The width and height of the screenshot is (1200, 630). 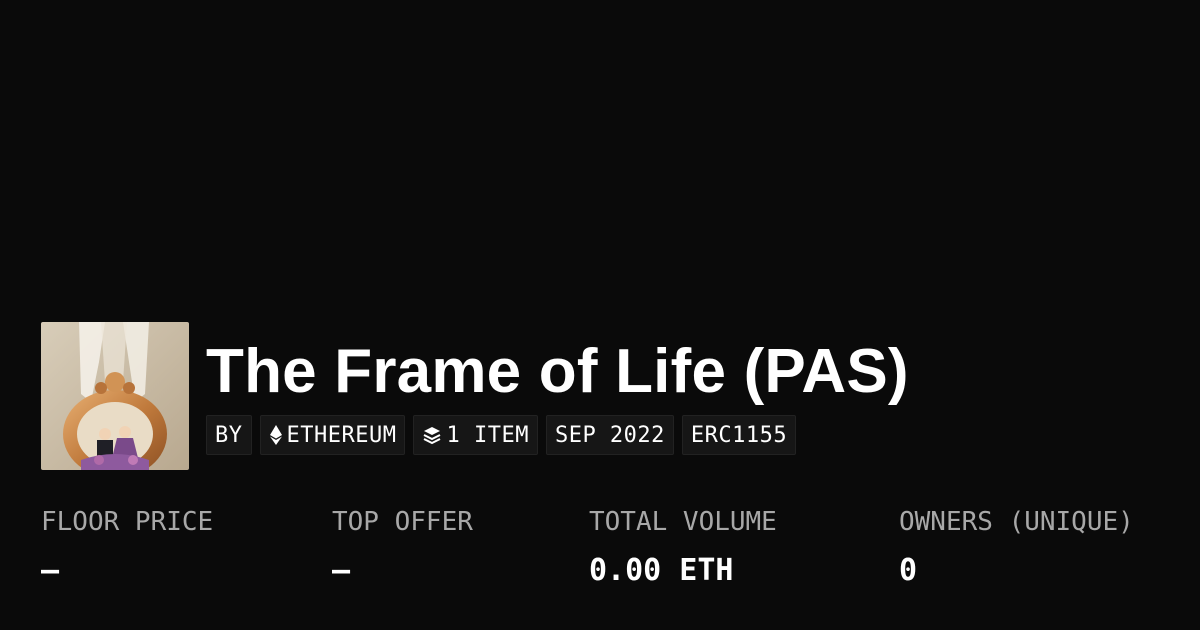 I want to click on stat-owners: OWNERS (UNIQUE) 0, so click(x=1016, y=546).